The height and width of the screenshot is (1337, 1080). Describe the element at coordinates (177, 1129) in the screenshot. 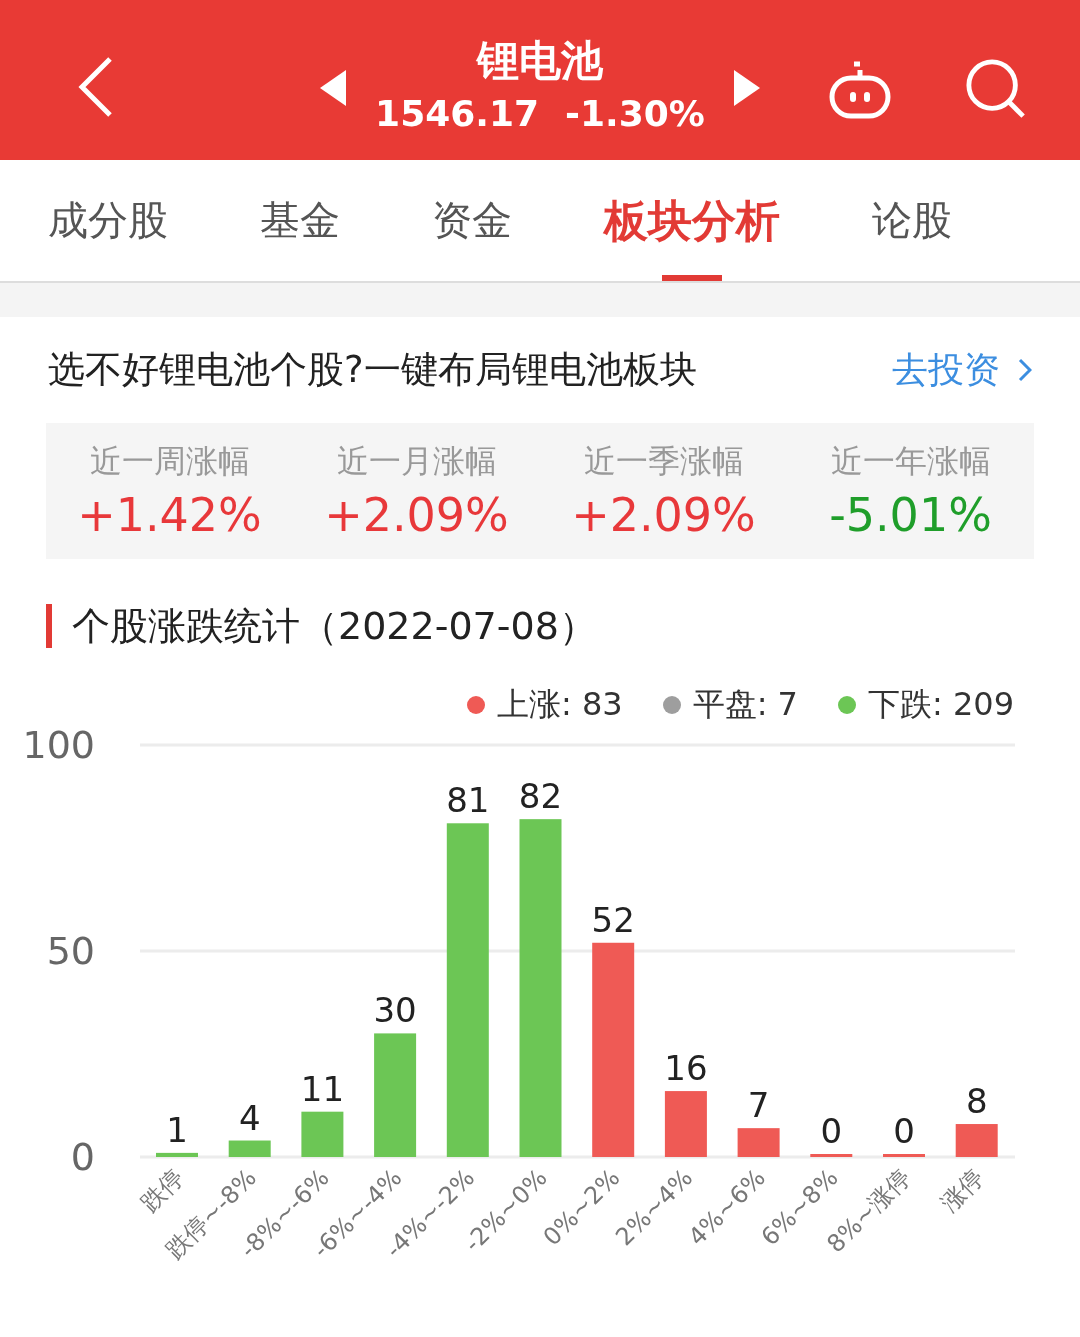

I see `bar-value: 1` at that location.